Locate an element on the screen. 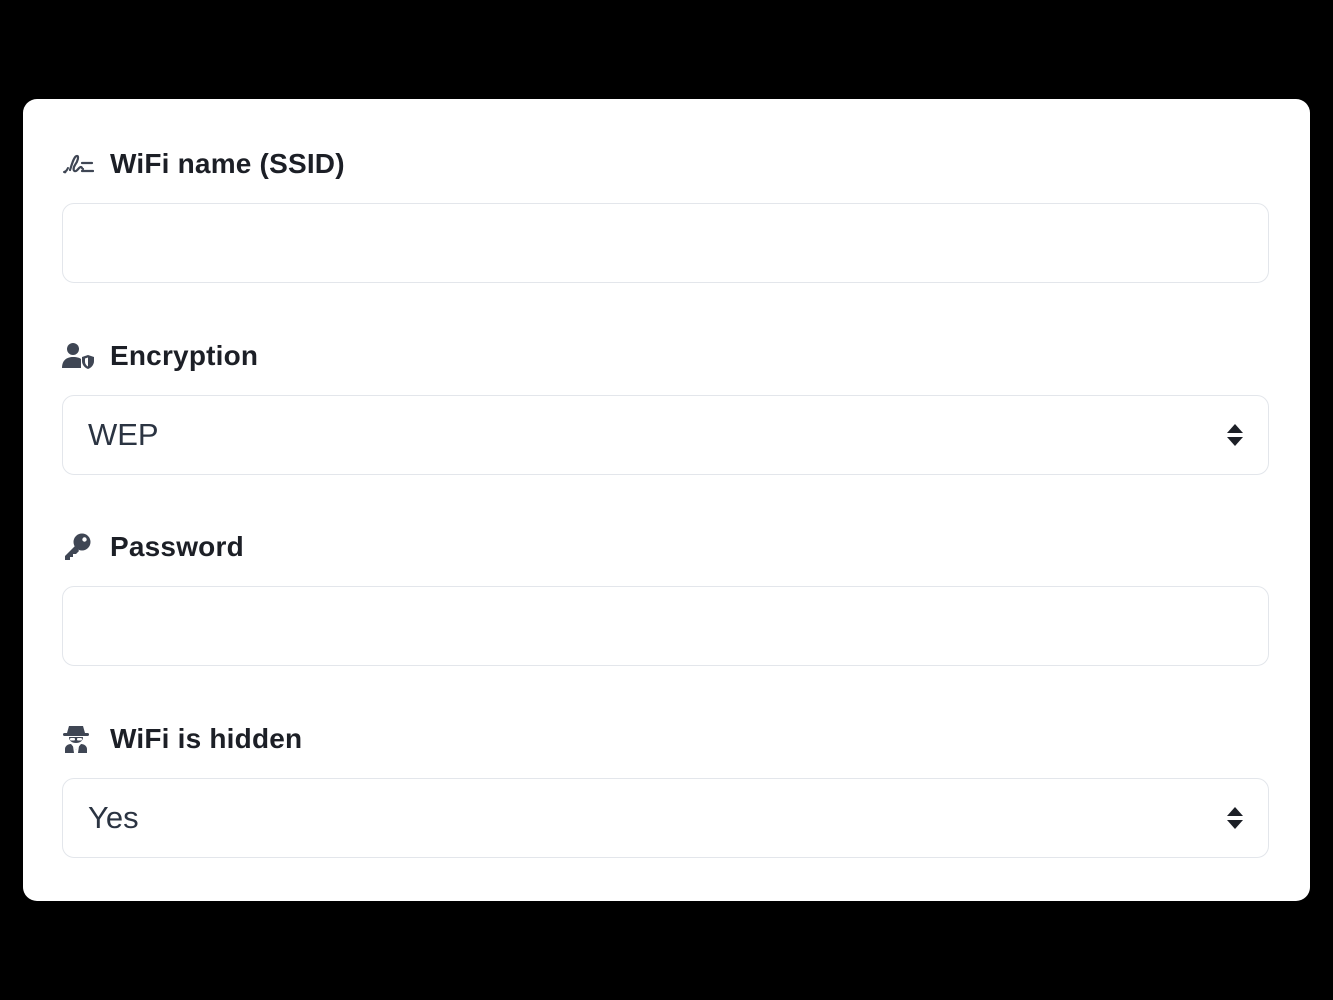 The image size is (1333, 1000). hidden-label: WiFi is hidden is located at coordinates (206, 738).